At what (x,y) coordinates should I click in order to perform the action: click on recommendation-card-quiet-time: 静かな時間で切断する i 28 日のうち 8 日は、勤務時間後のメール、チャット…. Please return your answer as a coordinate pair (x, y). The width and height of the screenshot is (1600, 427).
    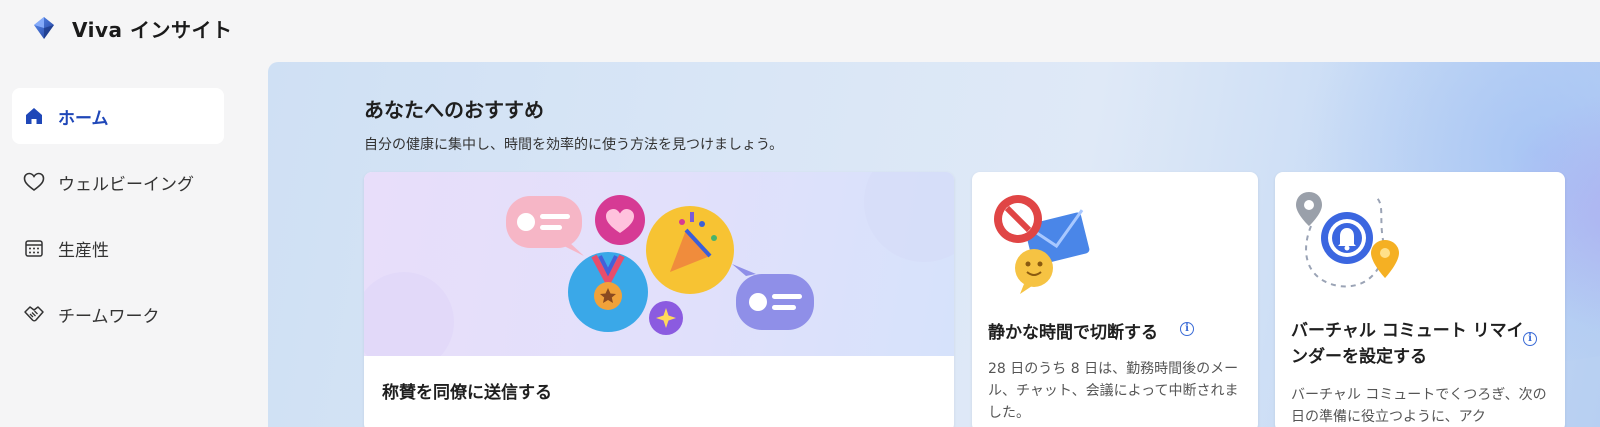
    Looking at the image, I should click on (1115, 299).